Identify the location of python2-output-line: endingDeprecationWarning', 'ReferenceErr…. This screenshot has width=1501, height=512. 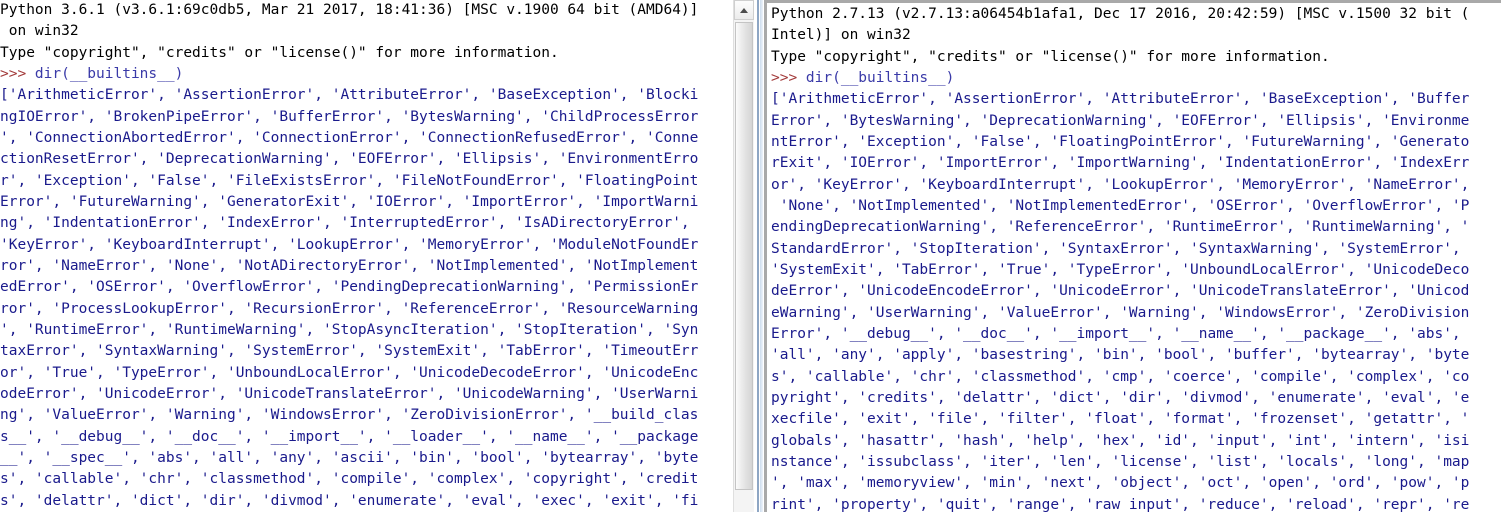
(1120, 227).